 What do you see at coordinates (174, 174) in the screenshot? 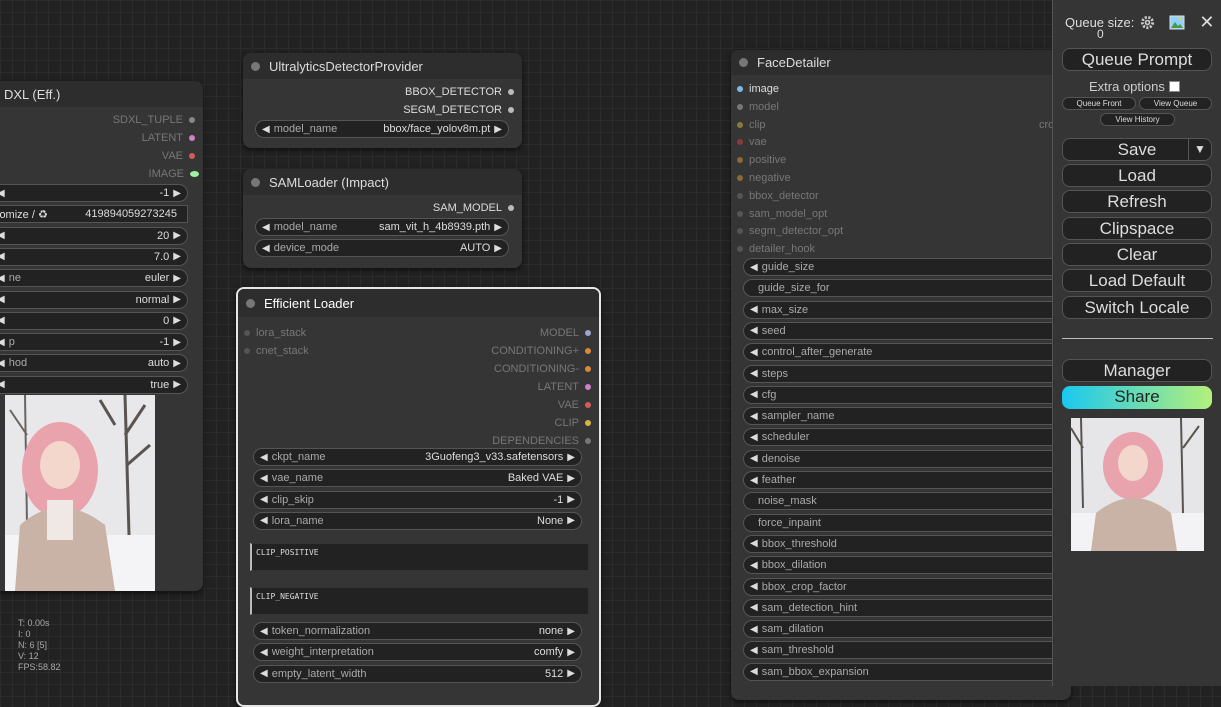
I see `output-image: IMAGE` at bounding box center [174, 174].